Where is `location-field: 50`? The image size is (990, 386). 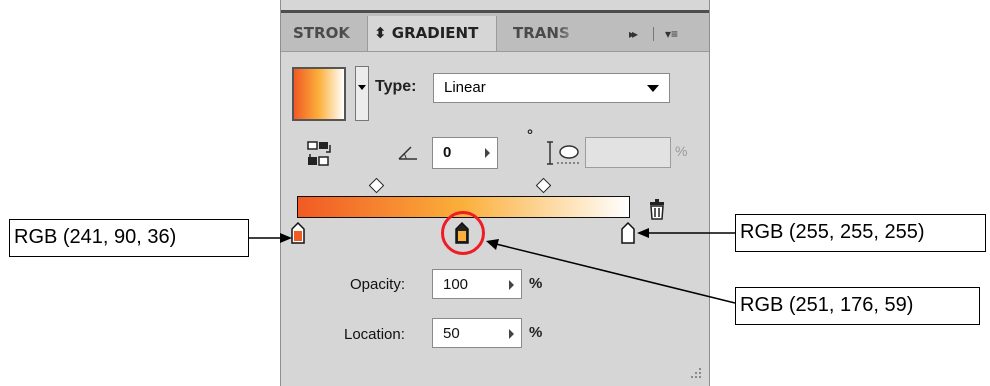
location-field: 50 is located at coordinates (477, 333).